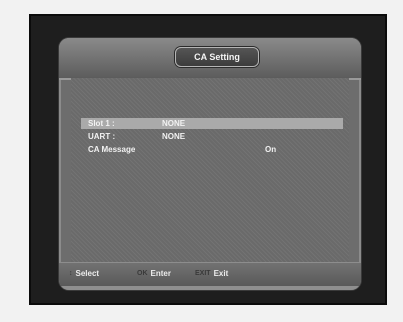 The width and height of the screenshot is (403, 322). What do you see at coordinates (221, 273) in the screenshot?
I see `hint-label: Exit` at bounding box center [221, 273].